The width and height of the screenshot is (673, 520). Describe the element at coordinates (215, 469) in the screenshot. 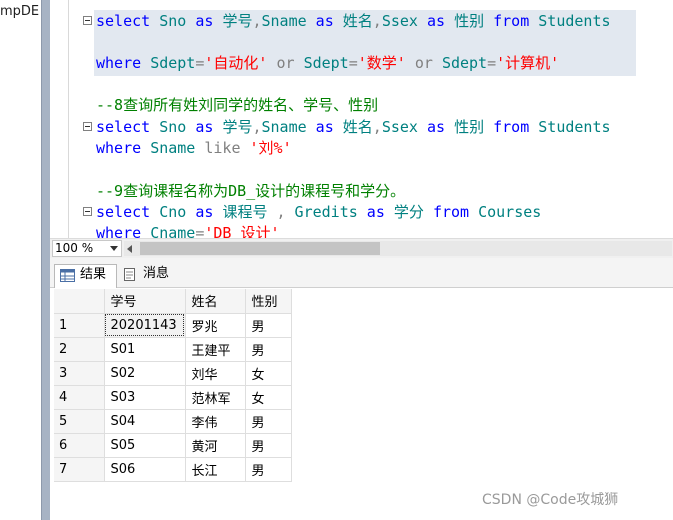

I see `table-cell: 长江` at that location.